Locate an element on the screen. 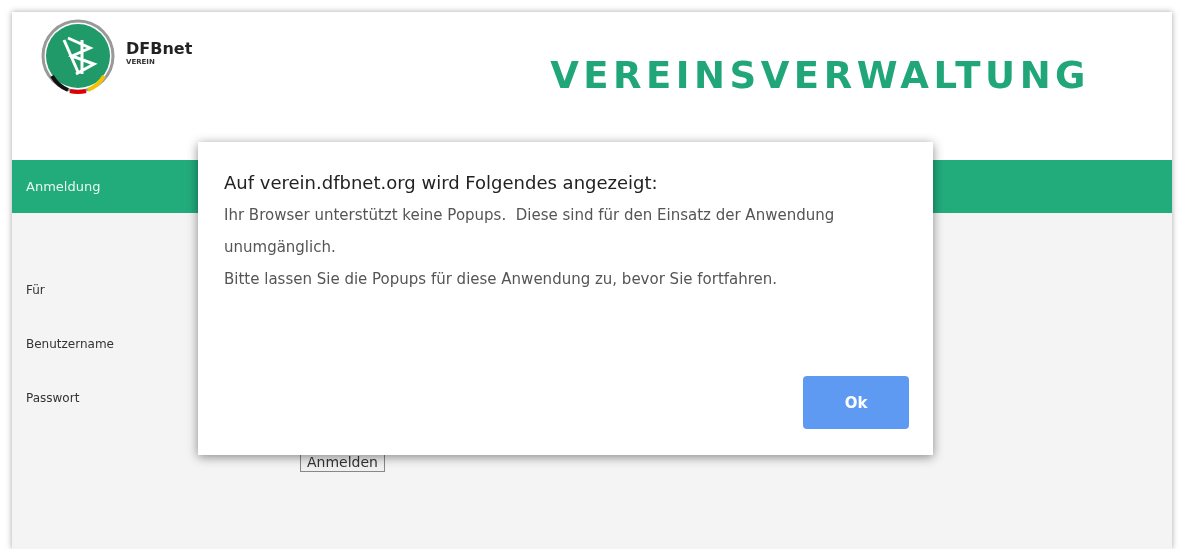 This screenshot has height=549, width=1182. field-label: Passwort is located at coordinates (53, 399).